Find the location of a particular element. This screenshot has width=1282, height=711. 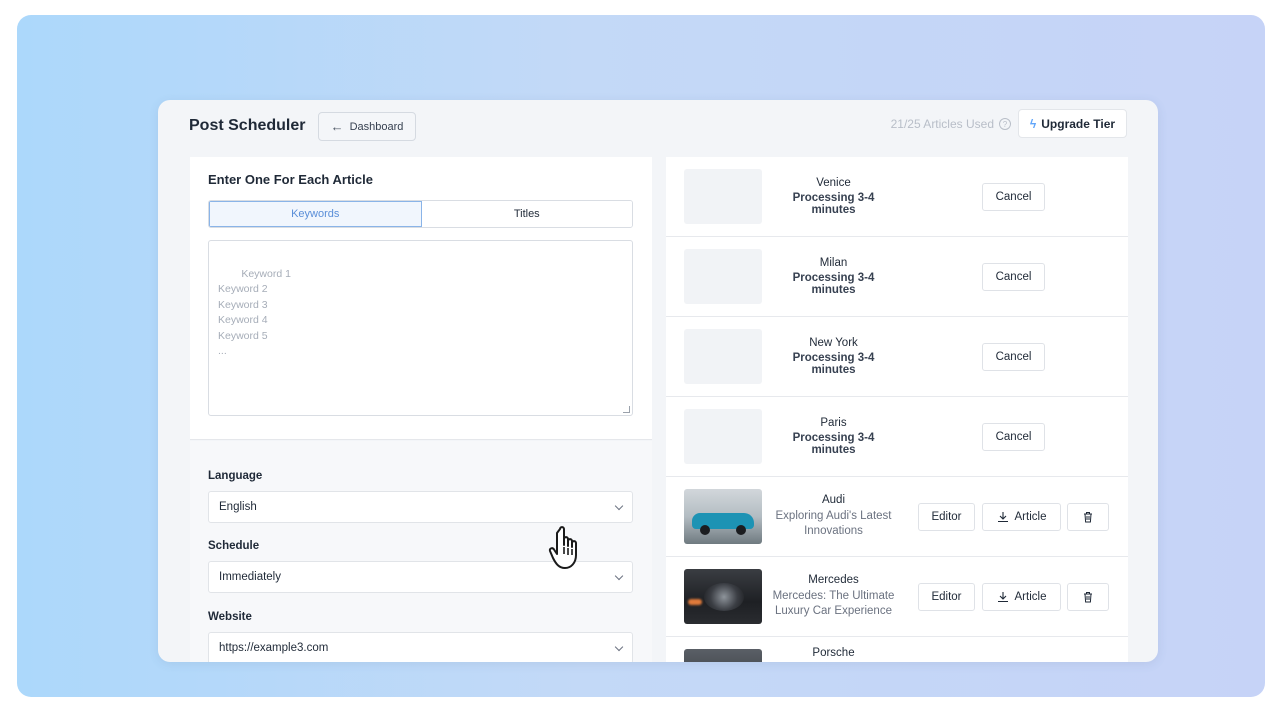

usage-indicator: 21/25 Articles Used ? is located at coordinates (951, 124).